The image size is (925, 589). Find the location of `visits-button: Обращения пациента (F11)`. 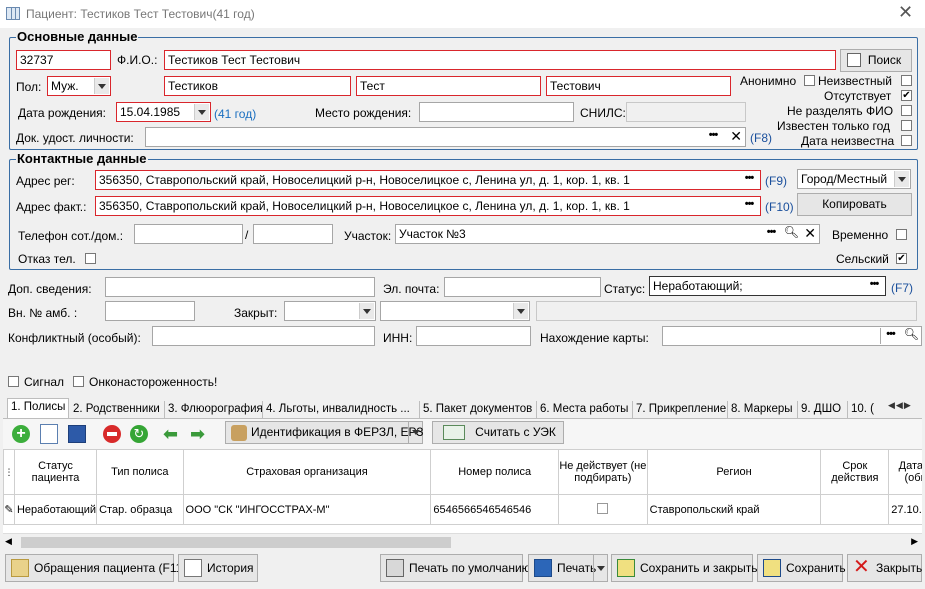

visits-button: Обращения пациента (F11) is located at coordinates (95, 568).